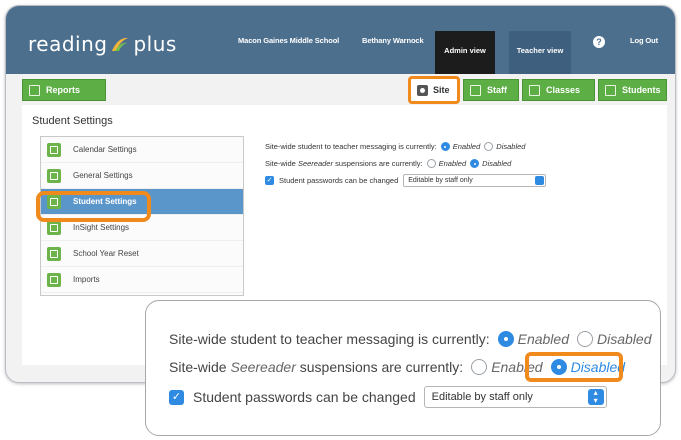 This screenshot has height=440, width=681. What do you see at coordinates (288, 40) in the screenshot?
I see `school-link: Macon Gaines Middle School` at bounding box center [288, 40].